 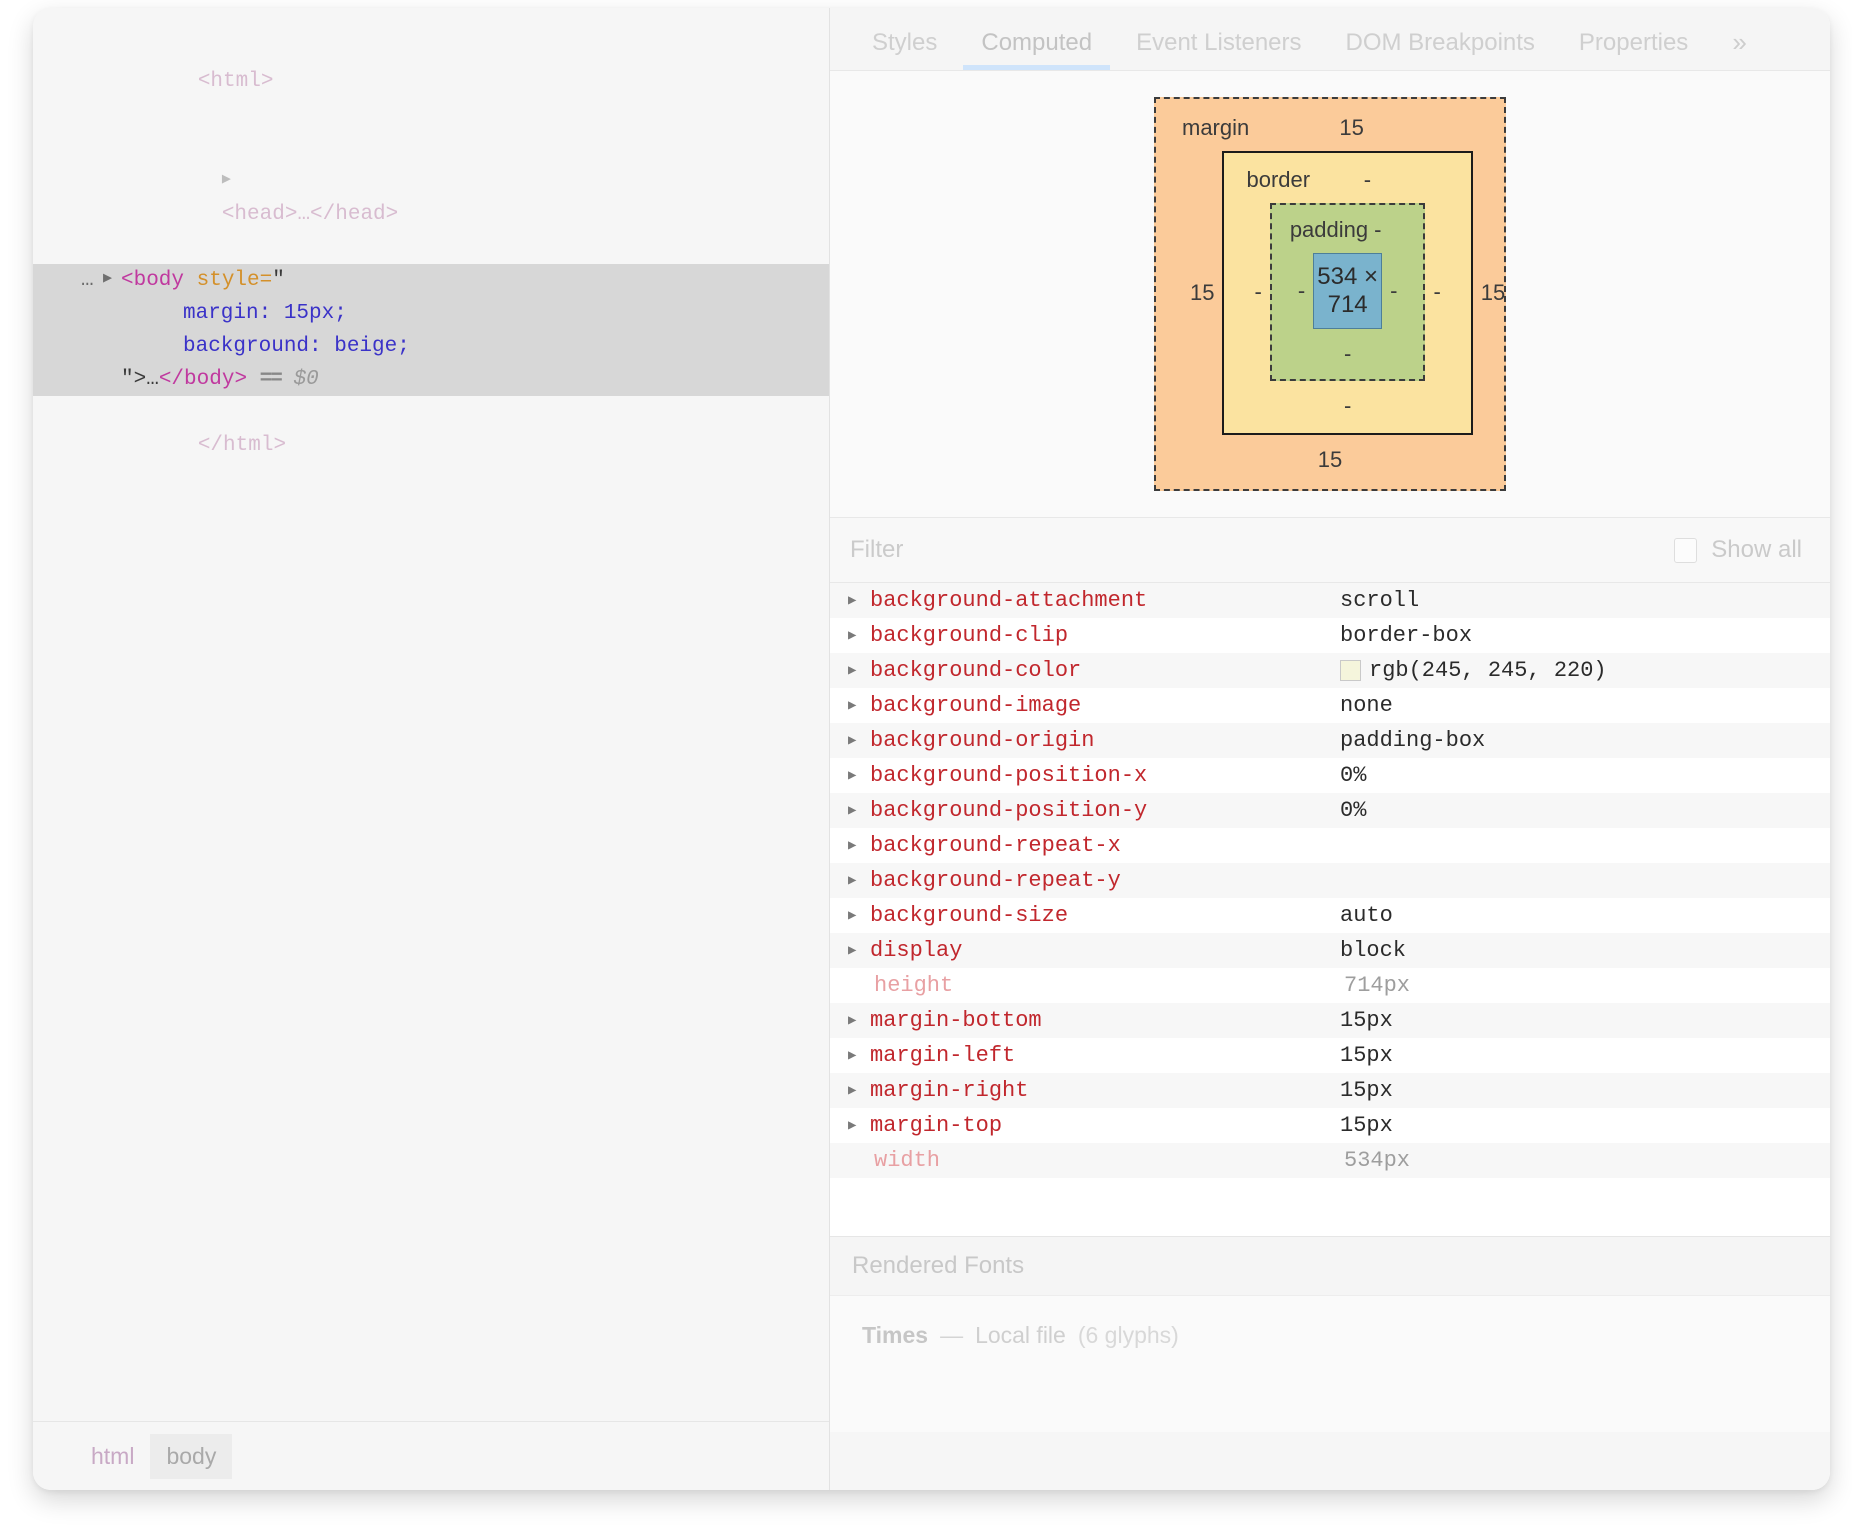 I want to click on show-all-toggle: Show all, so click(x=1738, y=550).